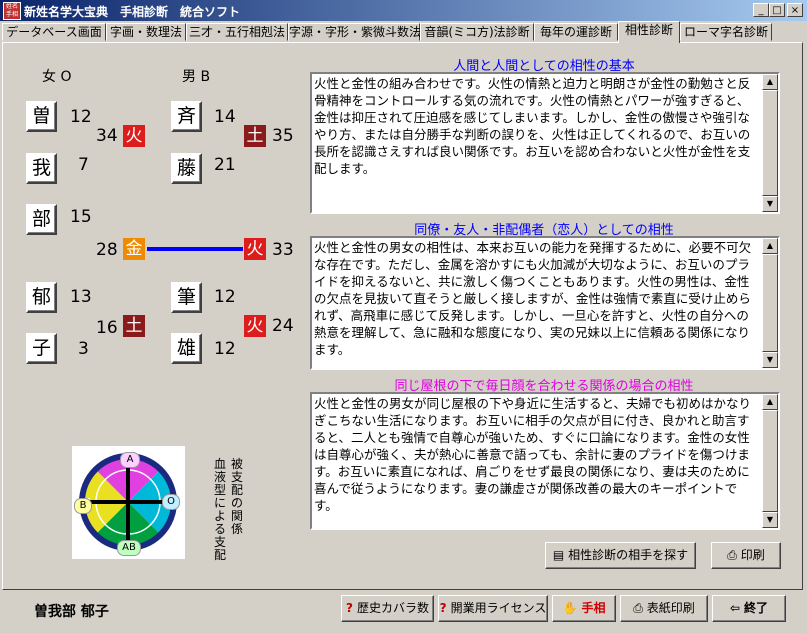 The height and width of the screenshot is (633, 807). I want to click on cover-print-button: ⎙ 表紙印刷, so click(664, 608).